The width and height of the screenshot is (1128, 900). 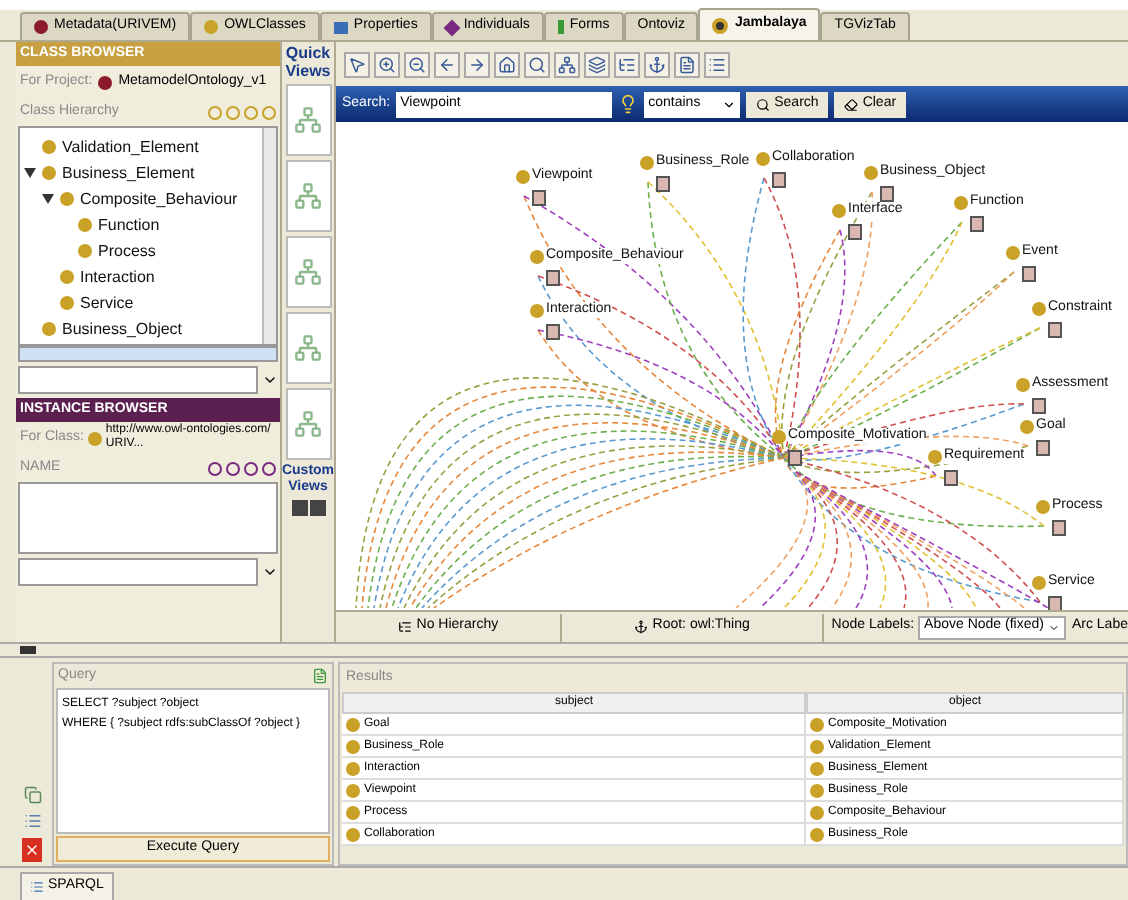 What do you see at coordinates (763, 104) in the screenshot?
I see `search-icon` at bounding box center [763, 104].